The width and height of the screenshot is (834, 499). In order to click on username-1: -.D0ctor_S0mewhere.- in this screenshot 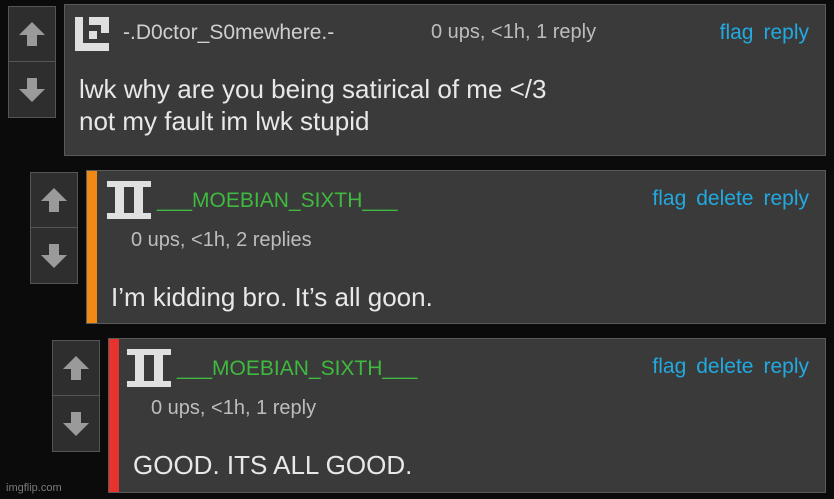, I will do `click(228, 33)`.